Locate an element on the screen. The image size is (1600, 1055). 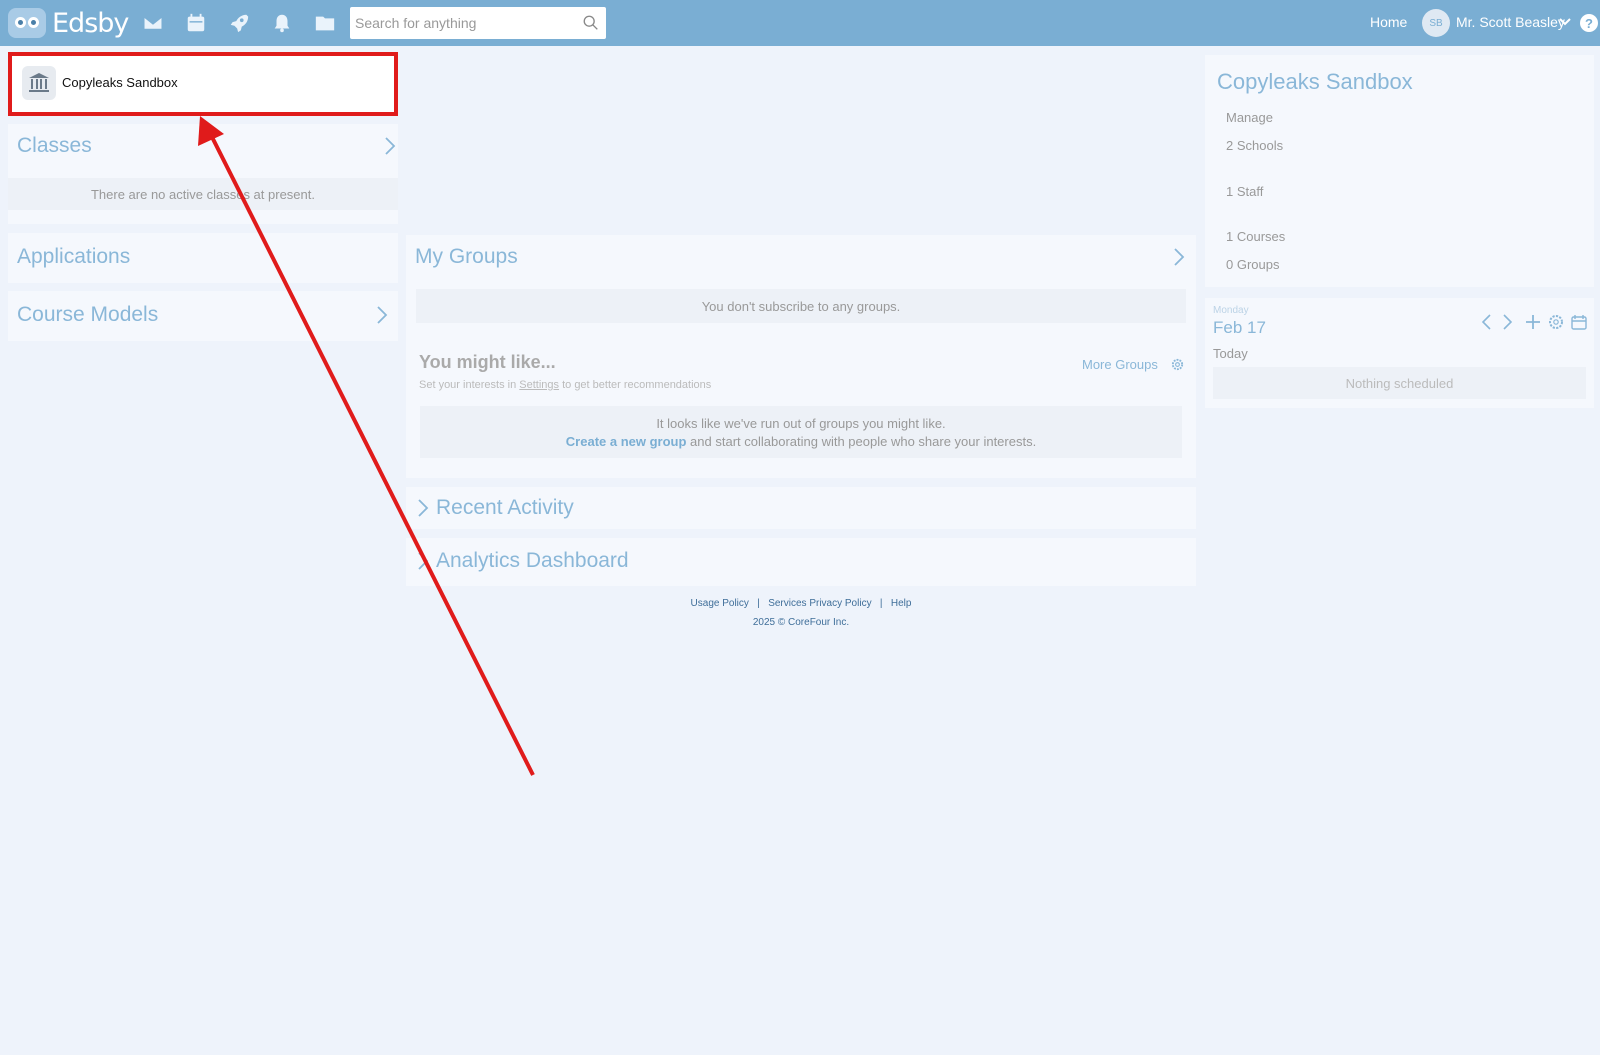
my-groups-chevron-right-icon is located at coordinates (1179, 257).